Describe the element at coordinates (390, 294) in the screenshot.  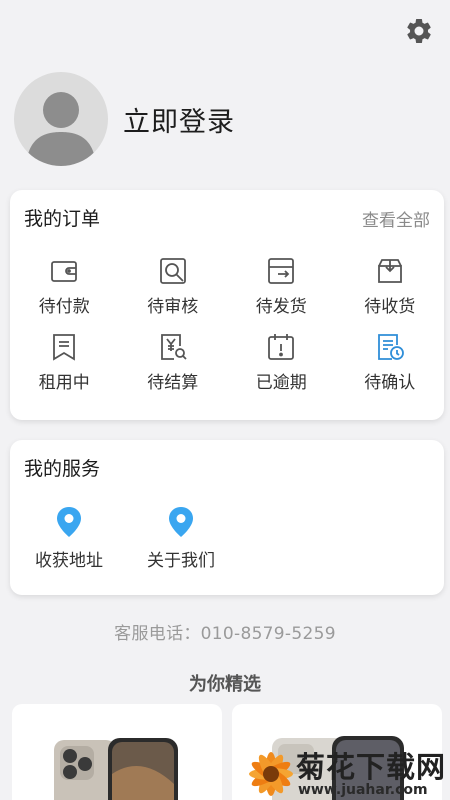
I see `order-pending-receipt: 待收货` at that location.